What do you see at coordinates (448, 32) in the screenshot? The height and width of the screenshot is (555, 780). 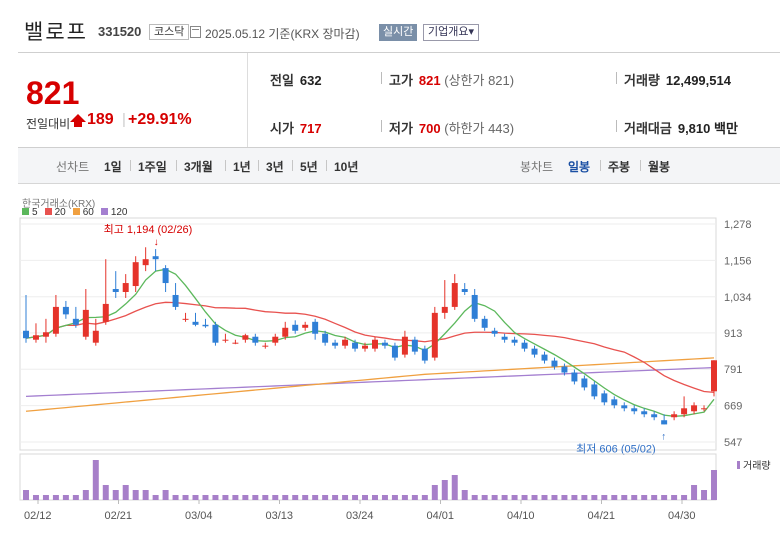 I see `company-info-label: 기업개요` at bounding box center [448, 32].